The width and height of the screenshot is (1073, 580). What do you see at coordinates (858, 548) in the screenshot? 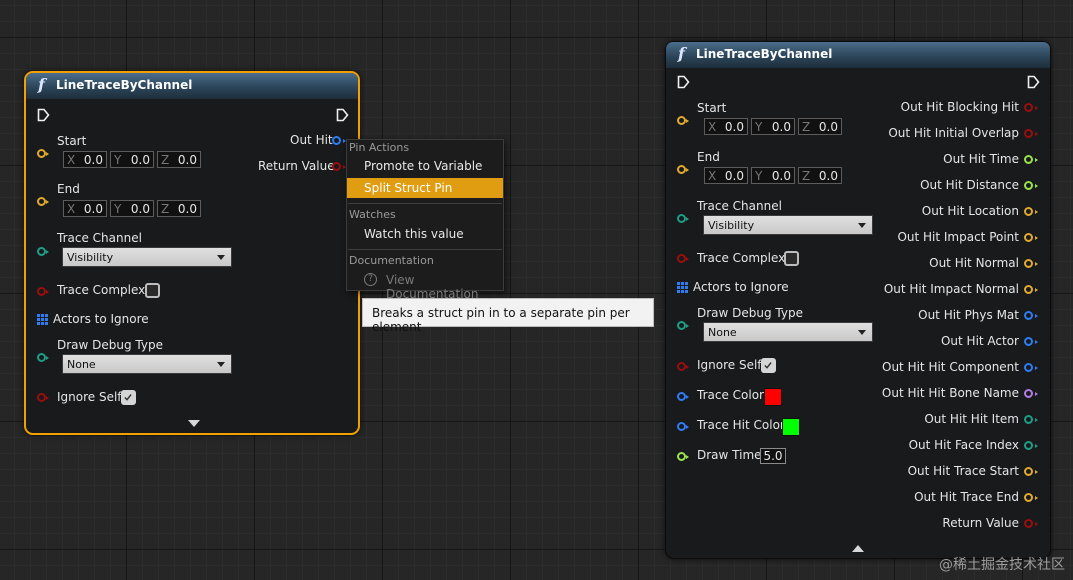
I see `expand-advanced-icon` at bounding box center [858, 548].